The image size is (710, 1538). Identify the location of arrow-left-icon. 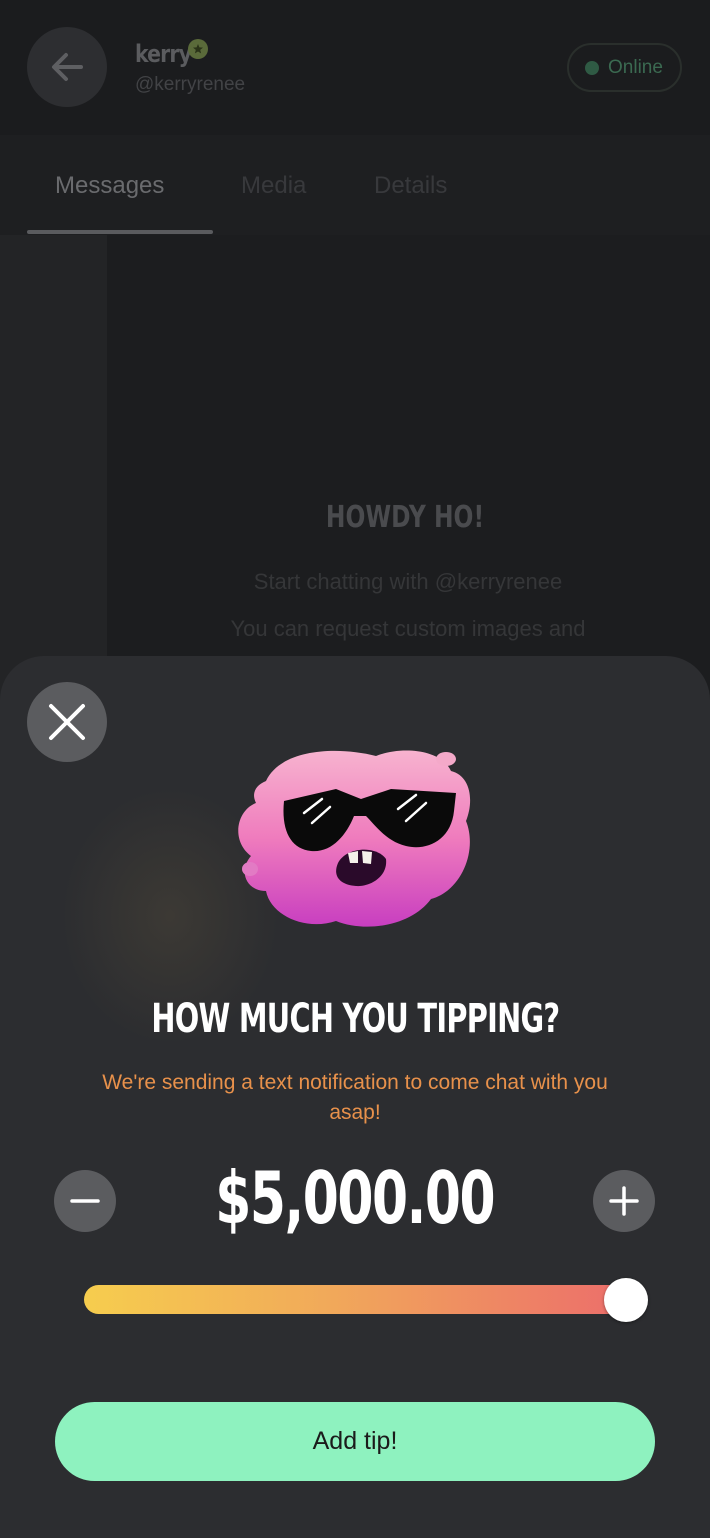
(67, 67).